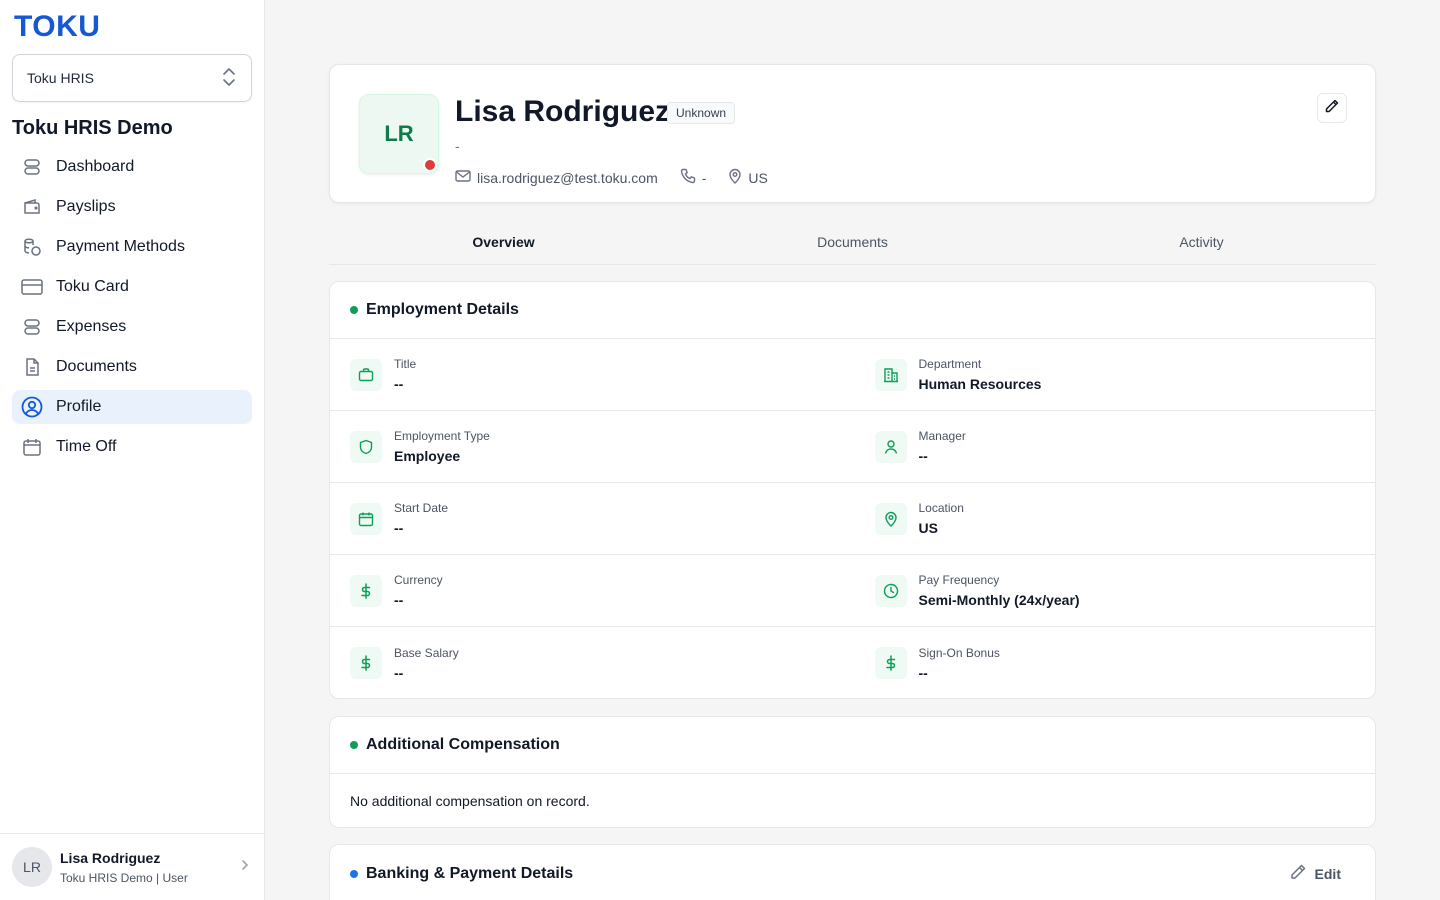 The image size is (1440, 900). I want to click on clock-icon, so click(890, 590).